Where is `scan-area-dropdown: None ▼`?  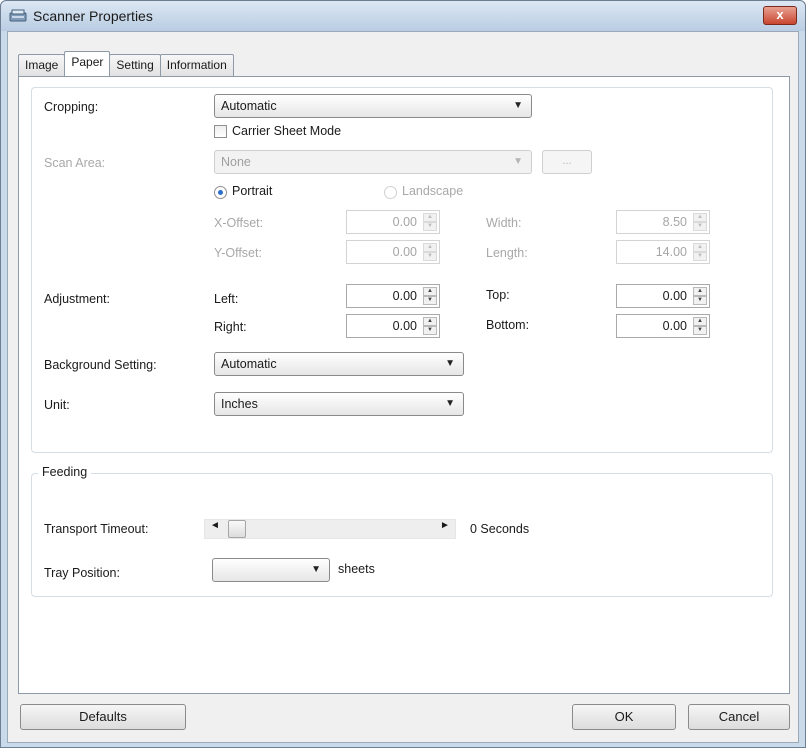
scan-area-dropdown: None ▼ is located at coordinates (373, 162).